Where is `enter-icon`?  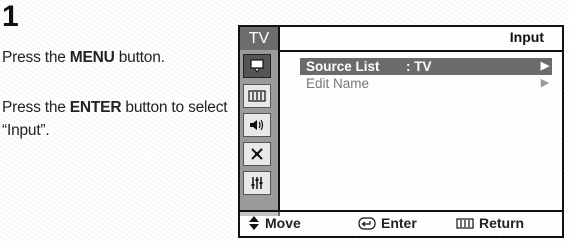 enter-icon is located at coordinates (367, 223).